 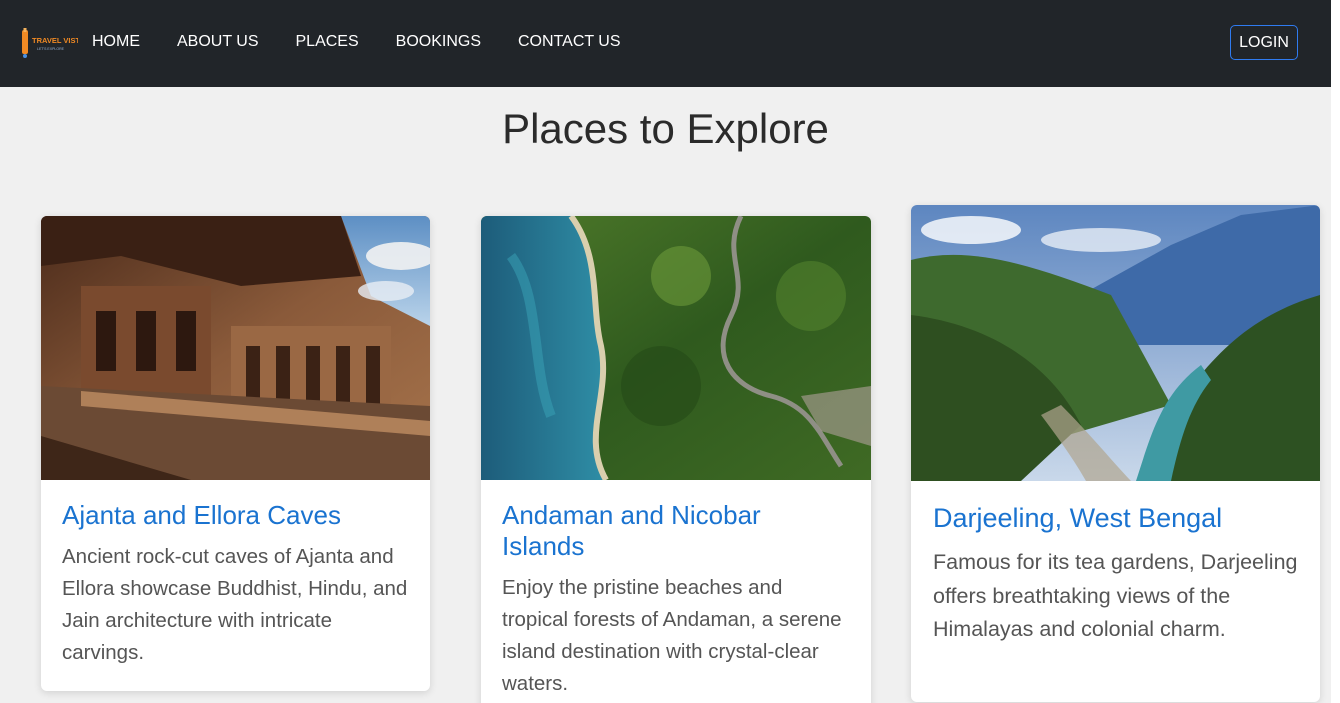 What do you see at coordinates (55, 40) in the screenshot?
I see `logo-text: TRAVEL VISTA` at bounding box center [55, 40].